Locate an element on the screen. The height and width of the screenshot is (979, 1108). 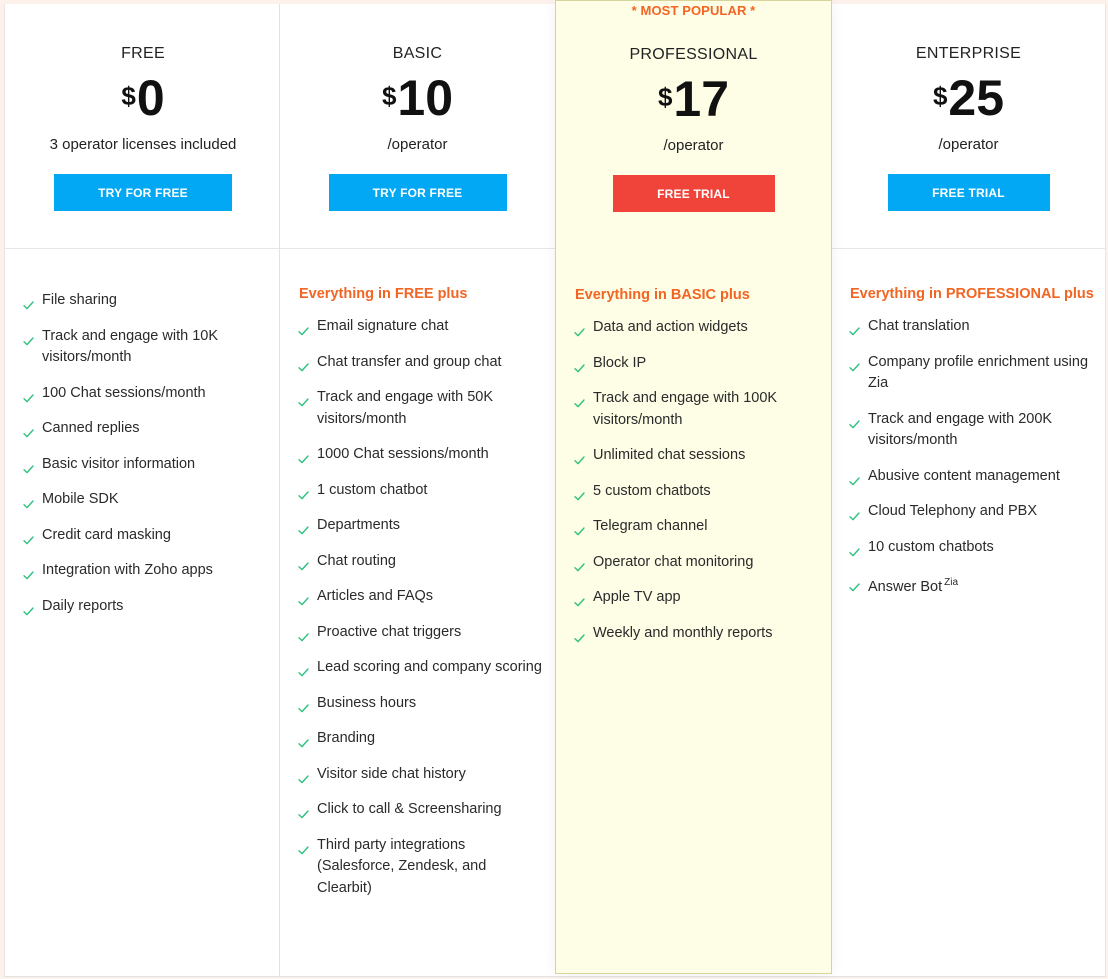
plan-name: BASIC is located at coordinates (417, 53).